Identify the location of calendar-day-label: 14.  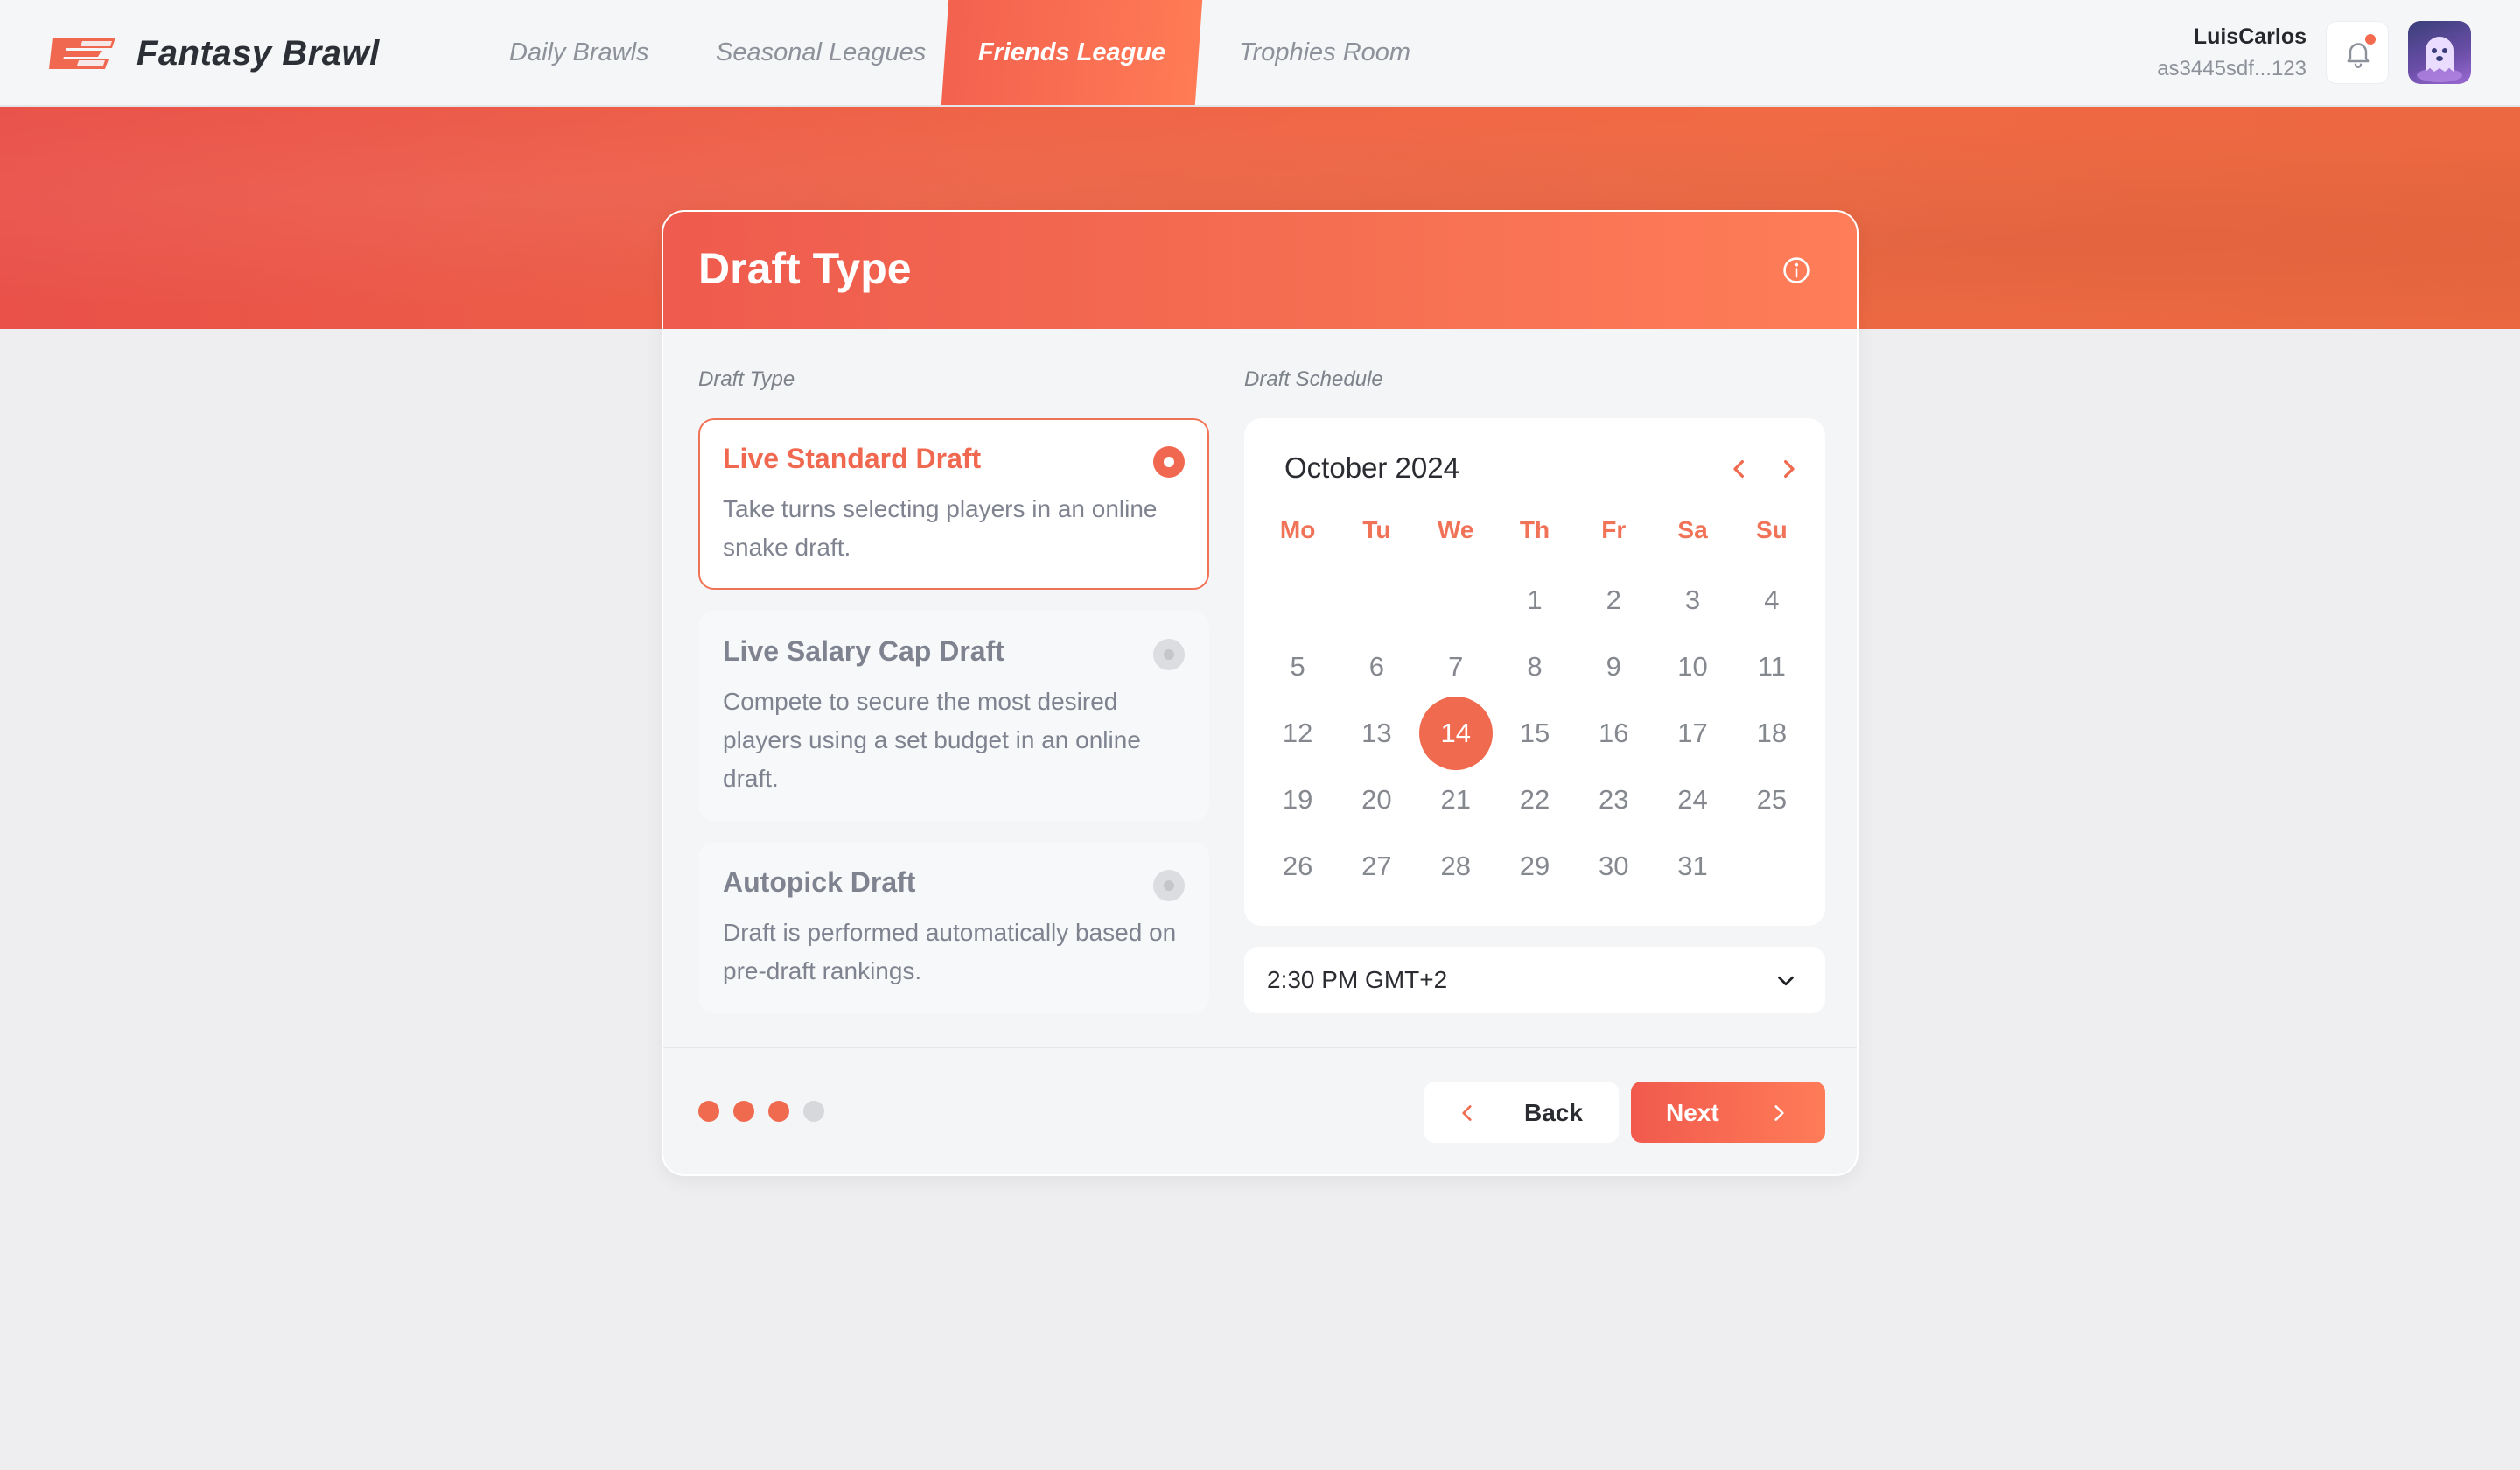
(1455, 733).